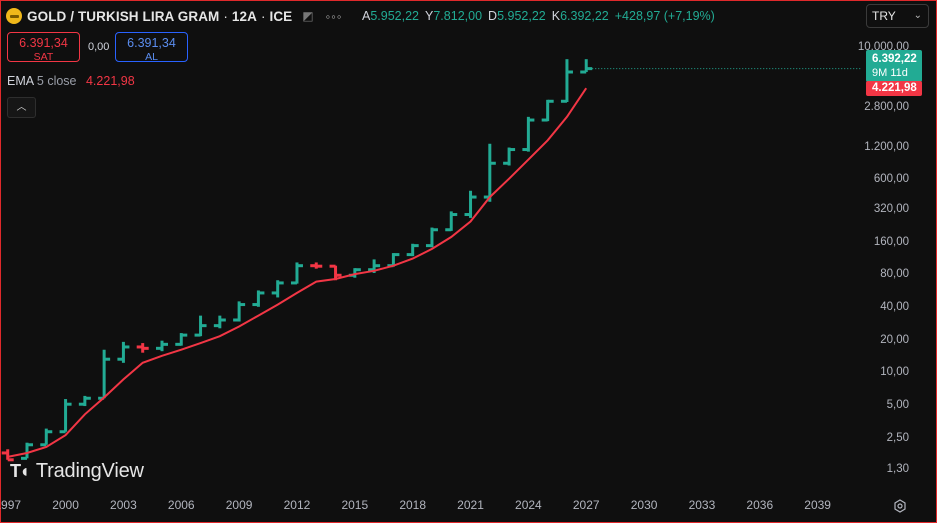 This screenshot has width=937, height=523. What do you see at coordinates (917, 15) in the screenshot?
I see `chevron-down-icon: ⌄` at bounding box center [917, 15].